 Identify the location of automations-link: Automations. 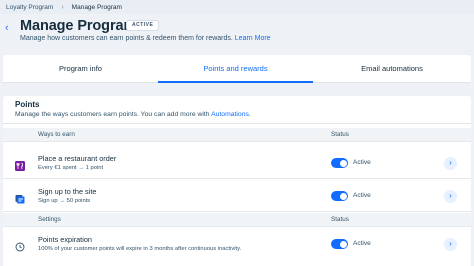
(230, 114).